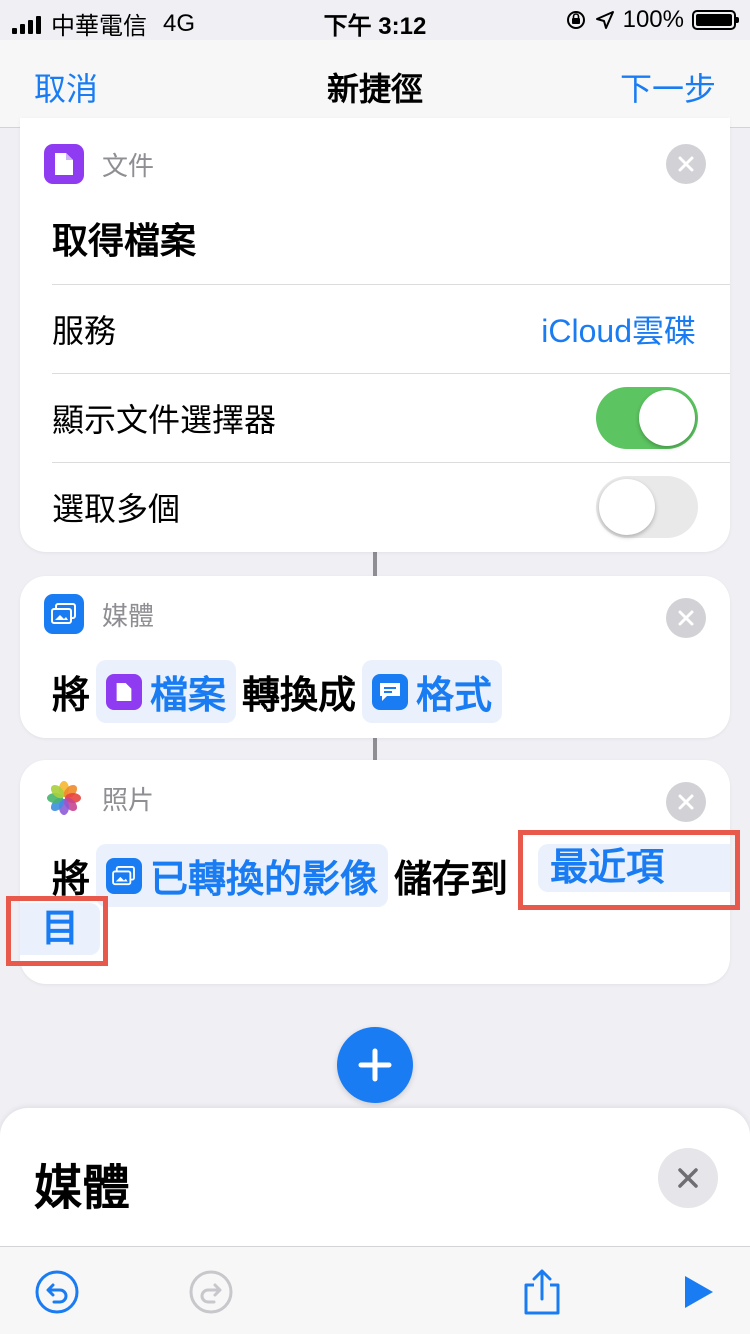 The image size is (750, 1334). What do you see at coordinates (391, 417) in the screenshot?
I see `show-document-picker-row: 顯示文件選擇器` at bounding box center [391, 417].